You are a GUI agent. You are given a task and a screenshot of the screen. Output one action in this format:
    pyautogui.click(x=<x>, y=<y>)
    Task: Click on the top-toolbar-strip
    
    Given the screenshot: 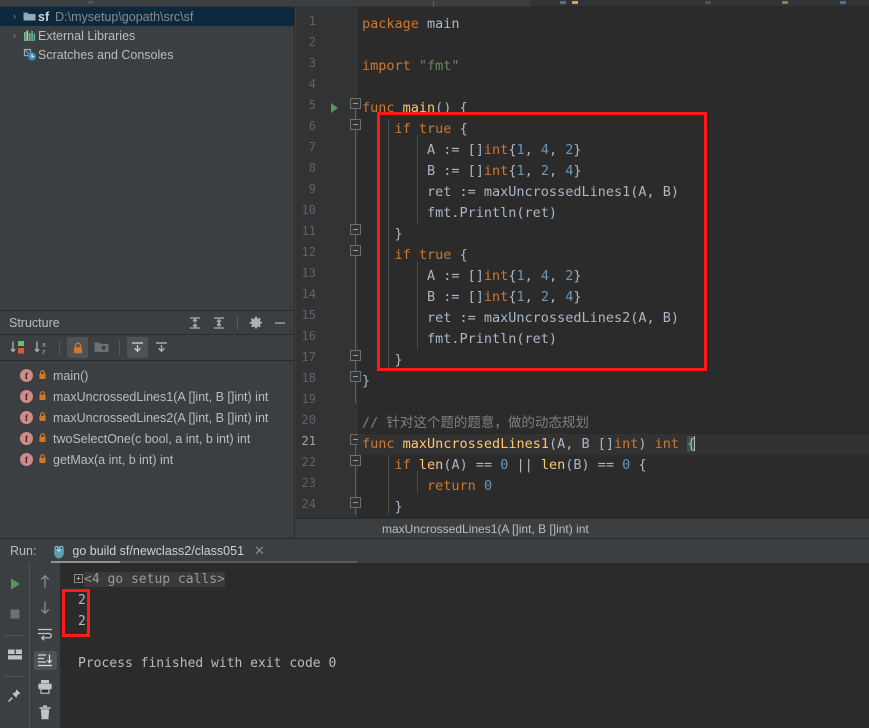 What is the action you would take?
    pyautogui.click(x=434, y=4)
    